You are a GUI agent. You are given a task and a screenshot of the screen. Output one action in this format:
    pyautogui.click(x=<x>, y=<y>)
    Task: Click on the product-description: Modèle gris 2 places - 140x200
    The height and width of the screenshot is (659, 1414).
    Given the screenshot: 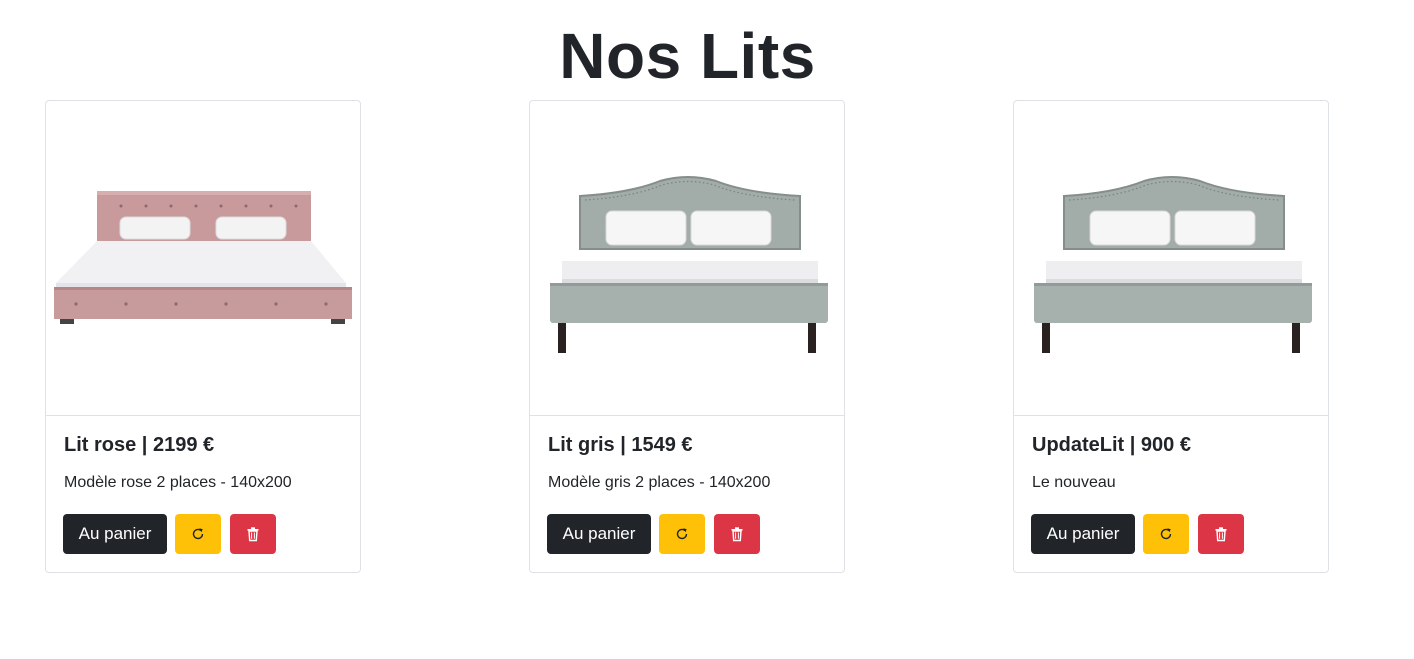 What is the action you would take?
    pyautogui.click(x=659, y=482)
    